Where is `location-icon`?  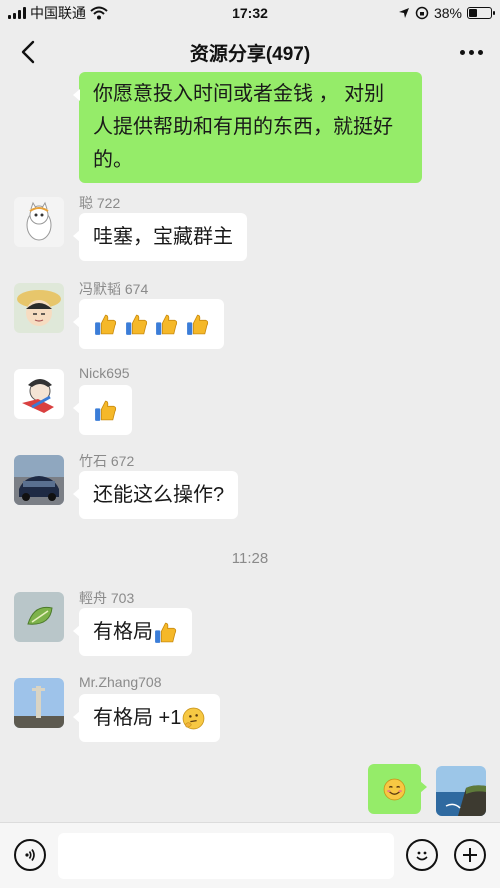
location-icon is located at coordinates (403, 13).